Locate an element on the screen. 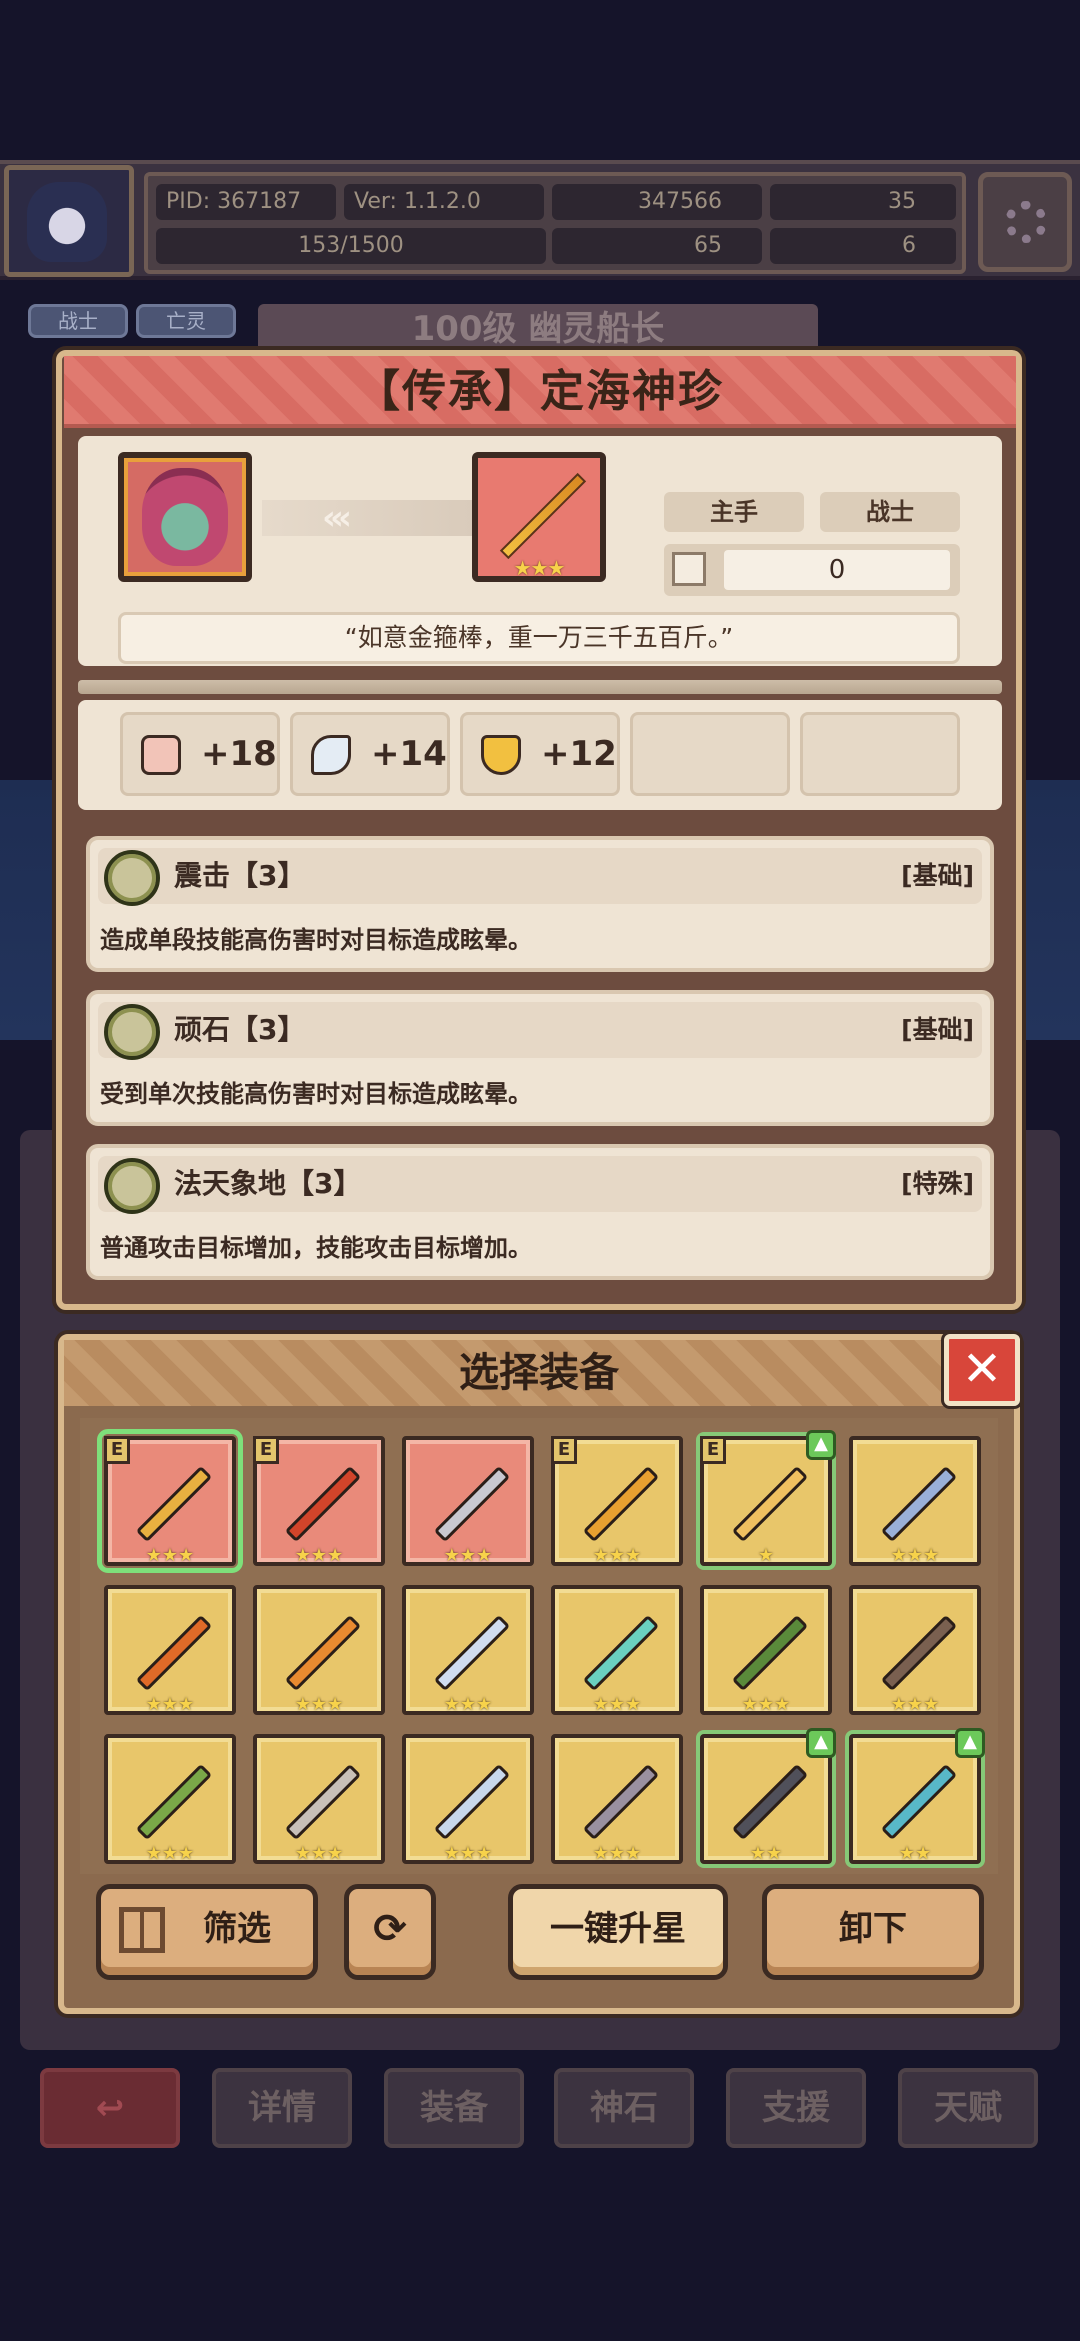 The height and width of the screenshot is (2341, 1080). hero-portrait is located at coordinates (185, 517).